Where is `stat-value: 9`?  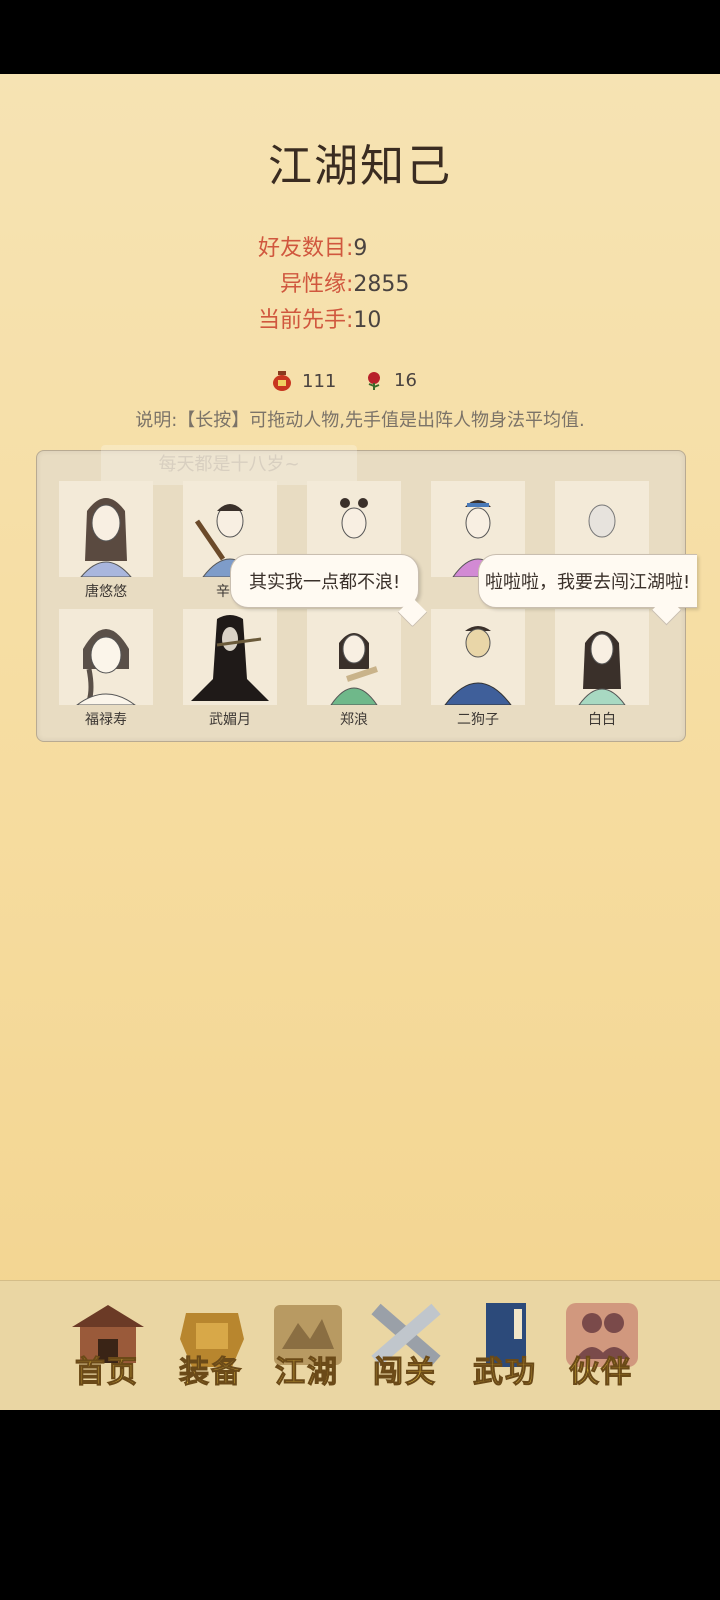
stat-value: 9 is located at coordinates (360, 248).